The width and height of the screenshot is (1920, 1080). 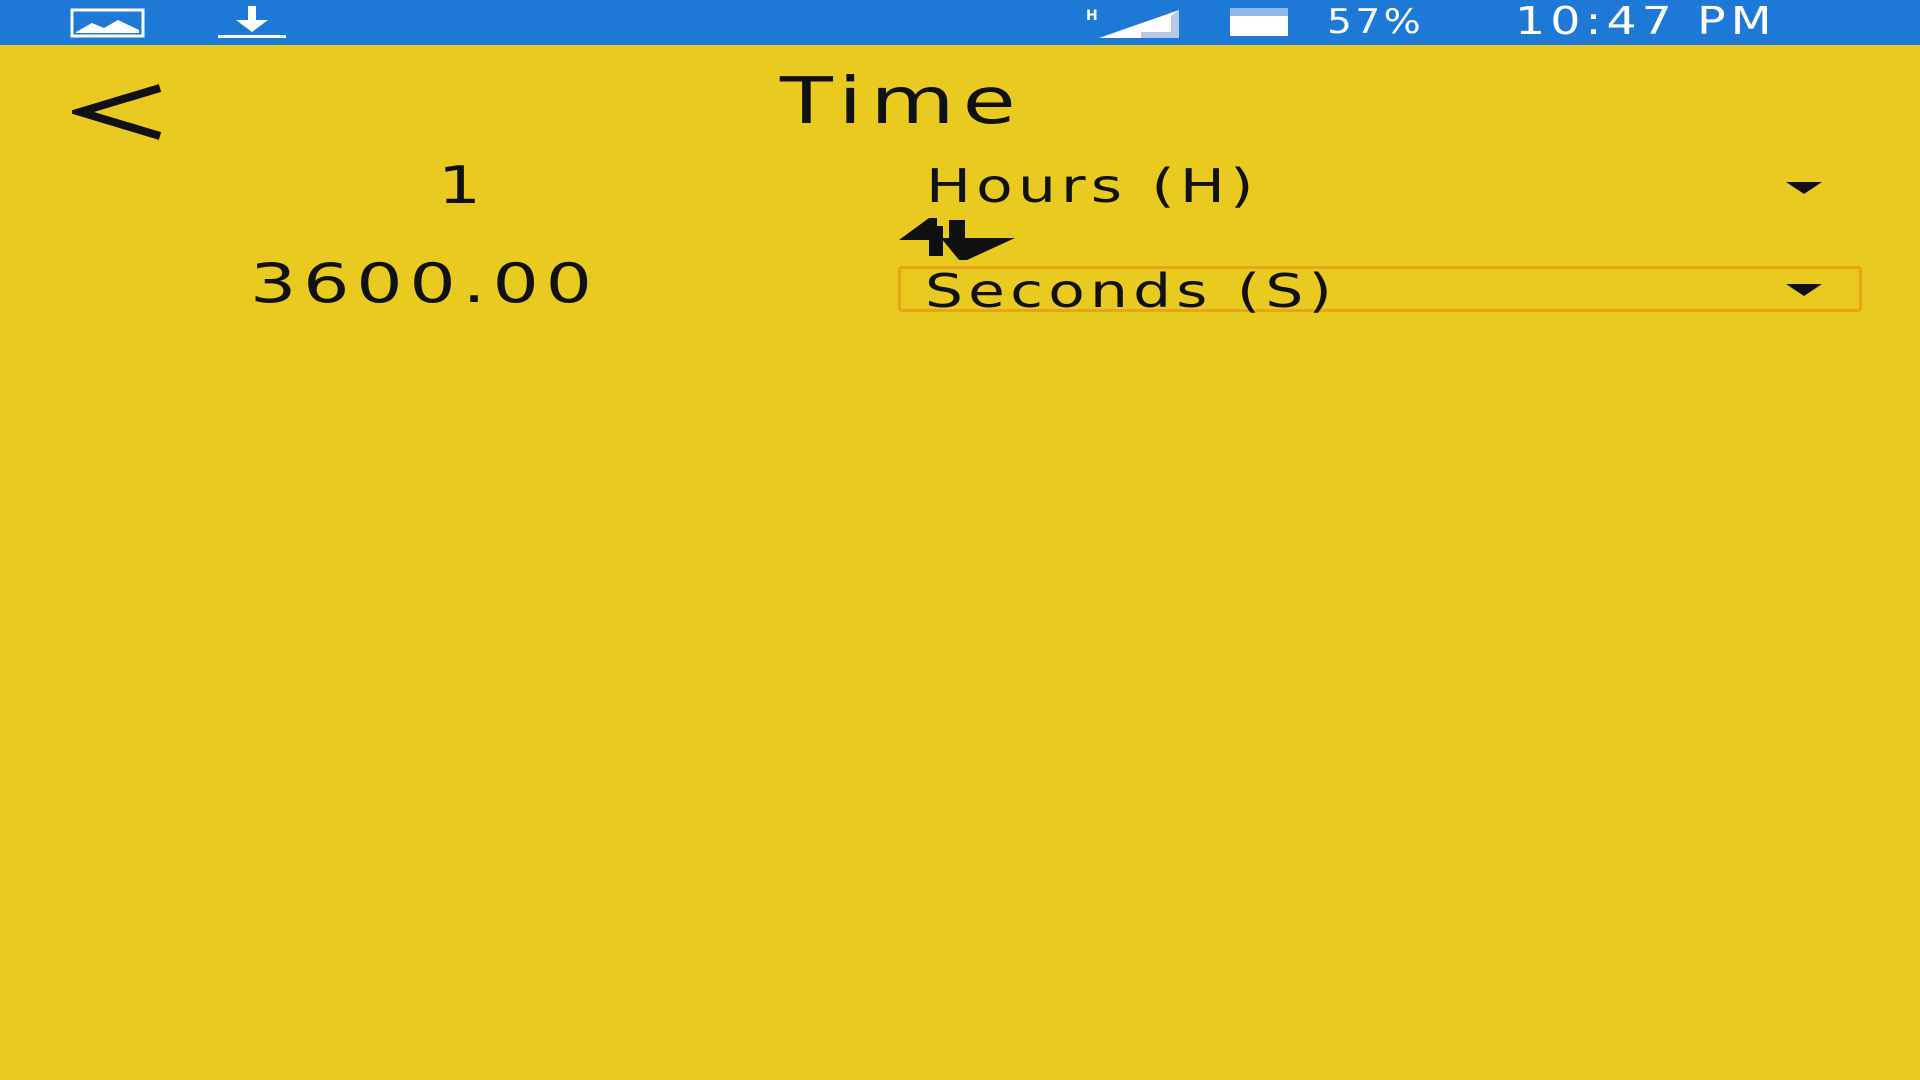 I want to click on back-arrow-icon, so click(x=114, y=112).